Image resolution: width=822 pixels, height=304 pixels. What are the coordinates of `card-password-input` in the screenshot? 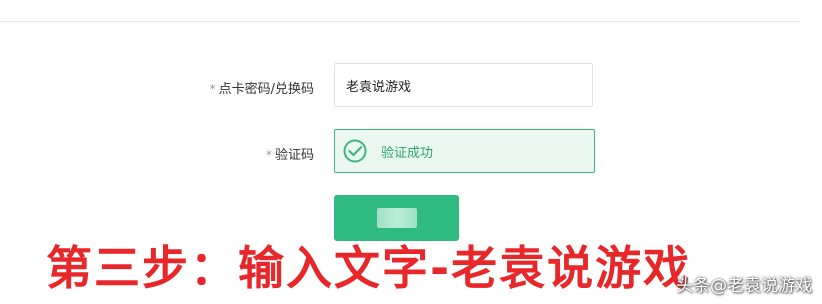 It's located at (463, 85).